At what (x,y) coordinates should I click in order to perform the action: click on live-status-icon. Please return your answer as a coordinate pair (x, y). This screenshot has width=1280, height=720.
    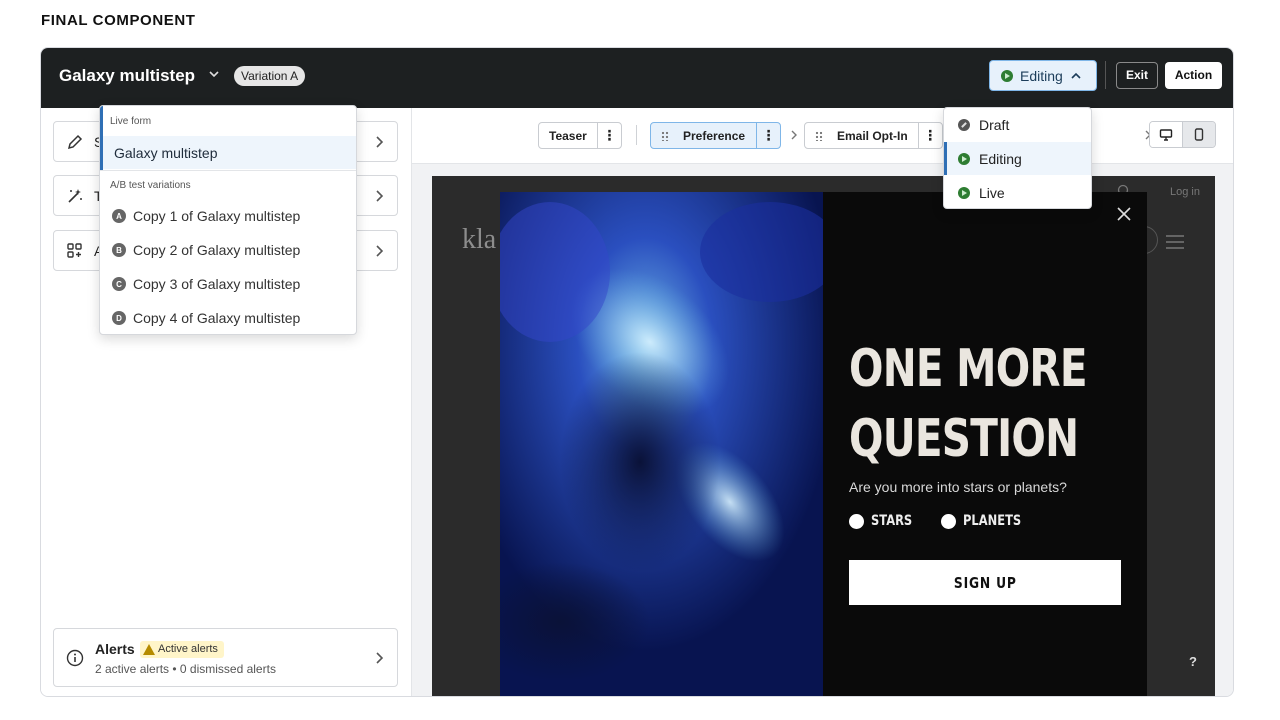
    Looking at the image, I should click on (964, 192).